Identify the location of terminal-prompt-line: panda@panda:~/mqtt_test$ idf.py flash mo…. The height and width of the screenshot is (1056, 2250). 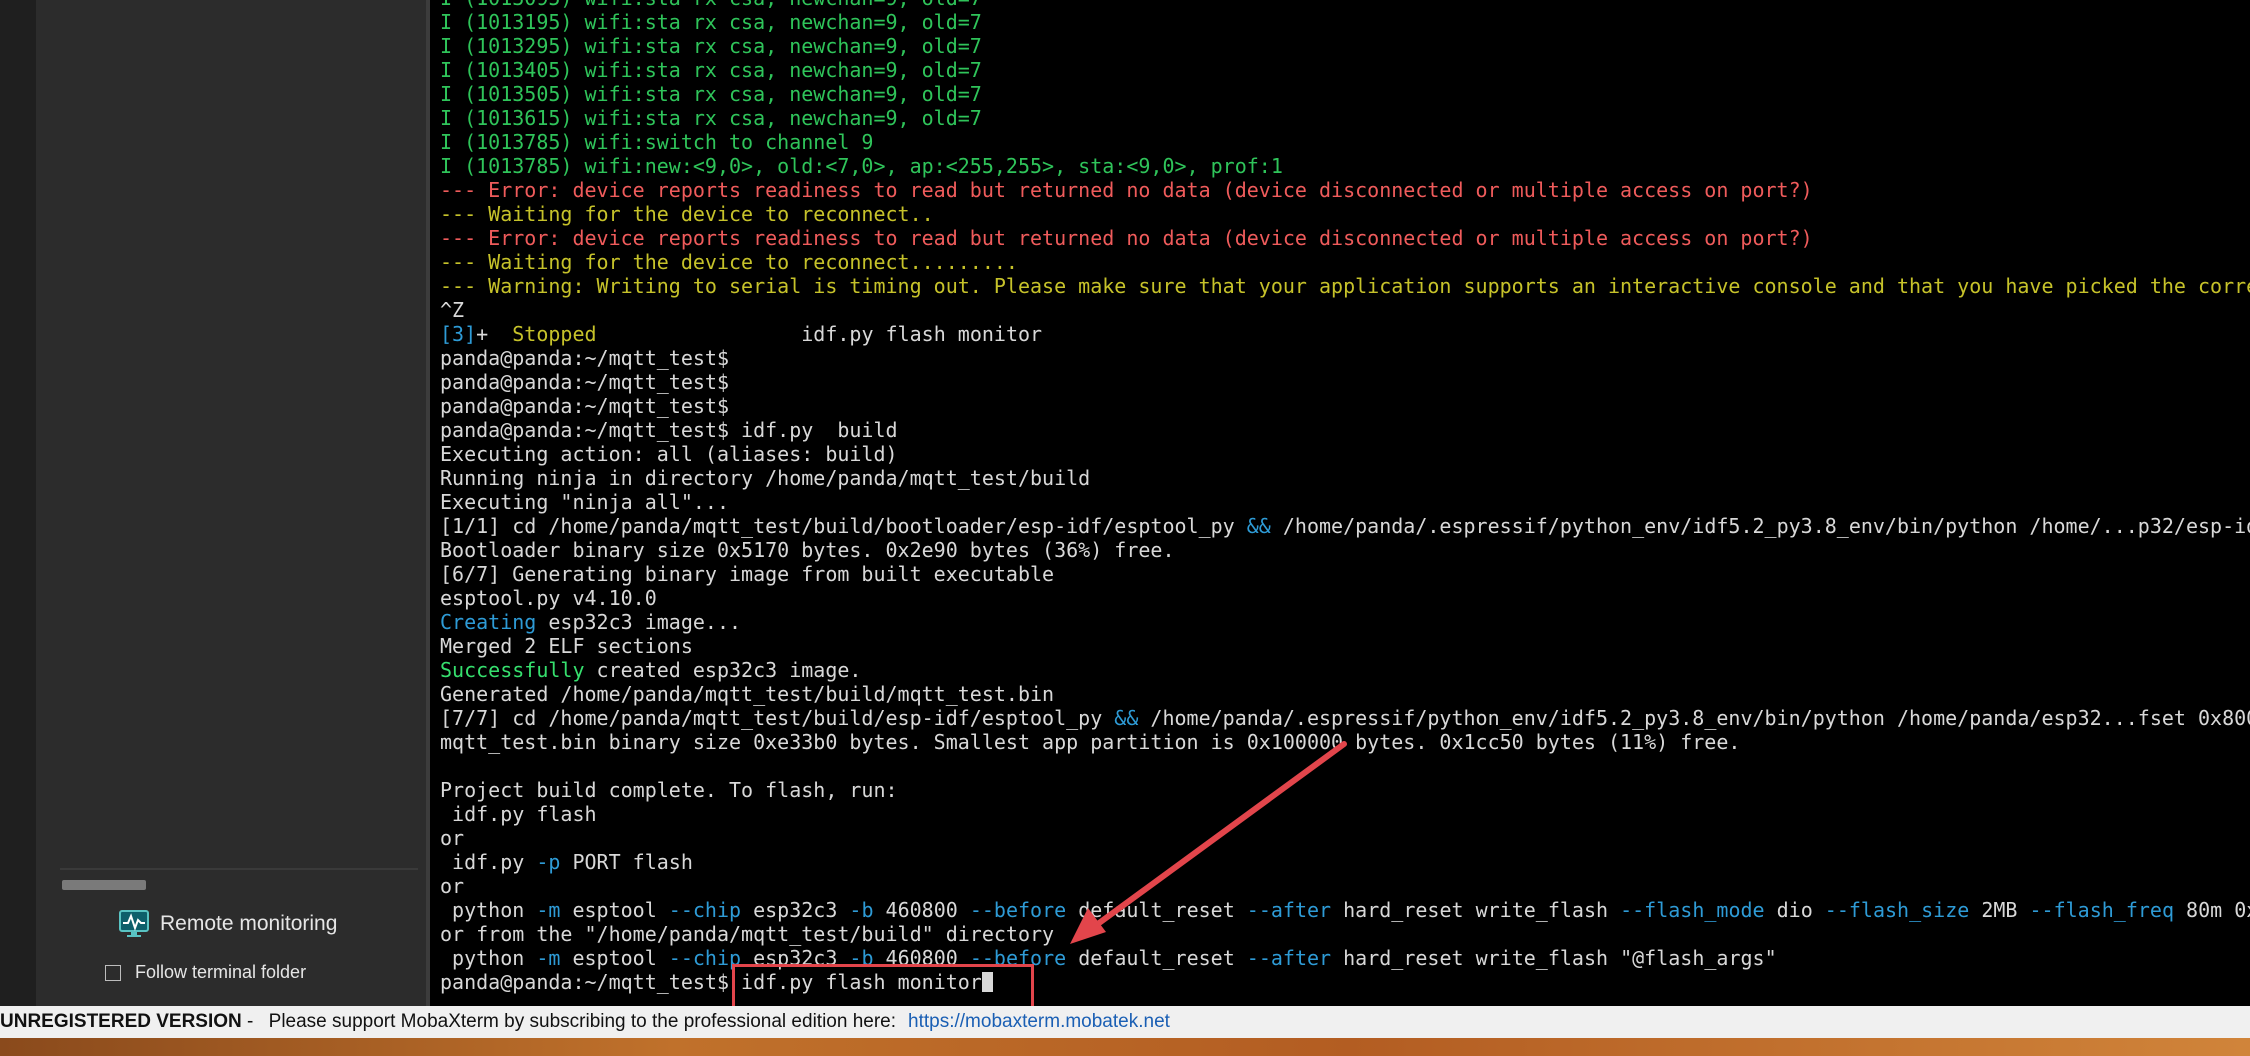
(1345, 982).